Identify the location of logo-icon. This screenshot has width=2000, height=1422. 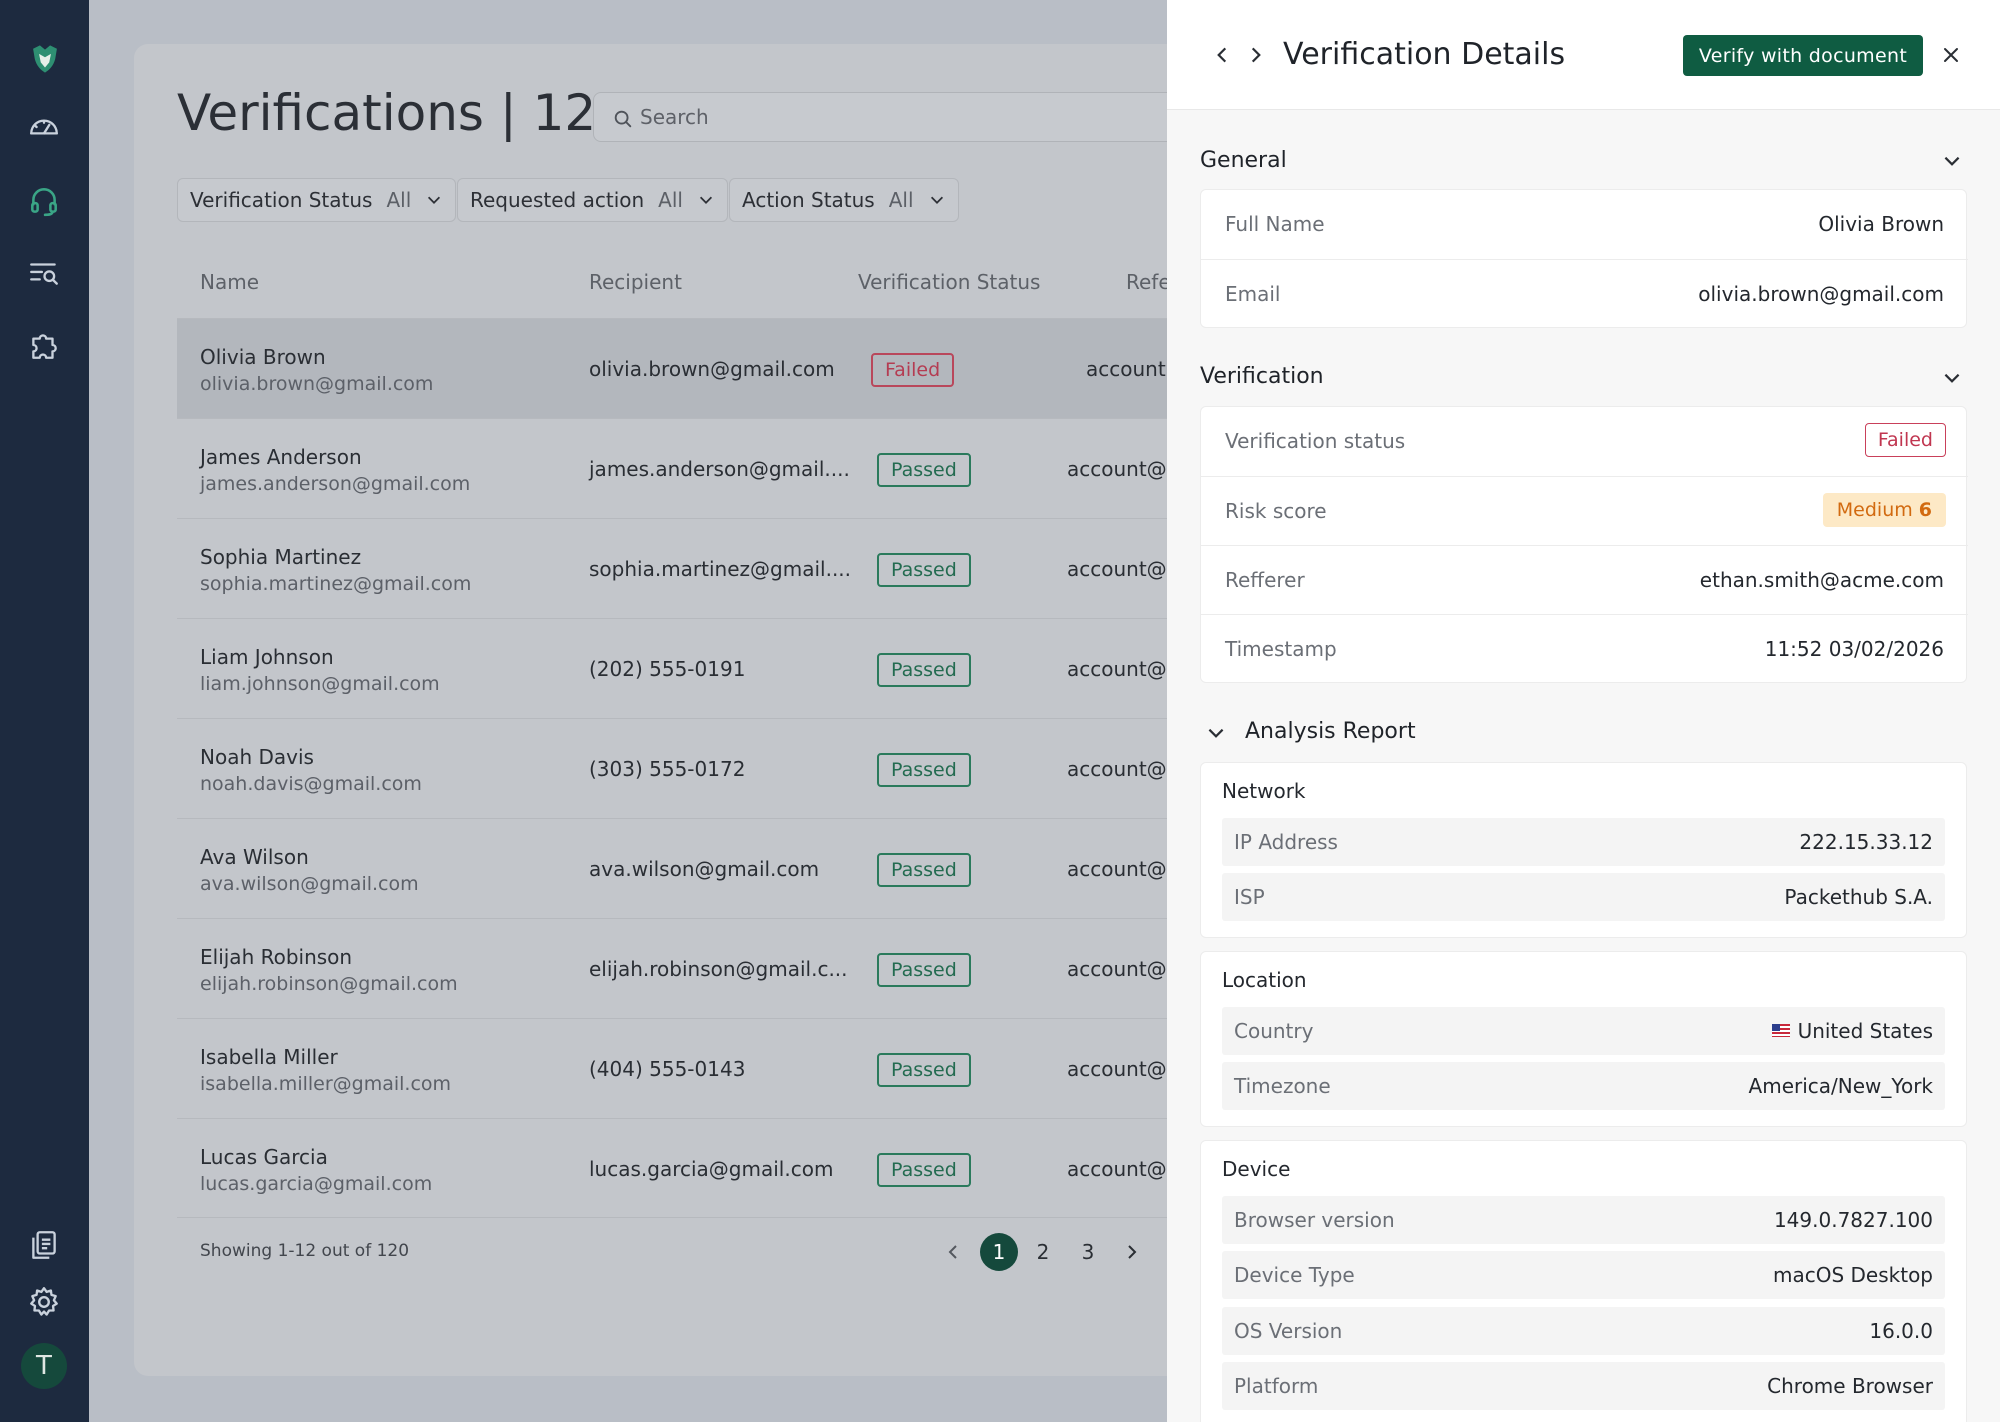
(45, 59).